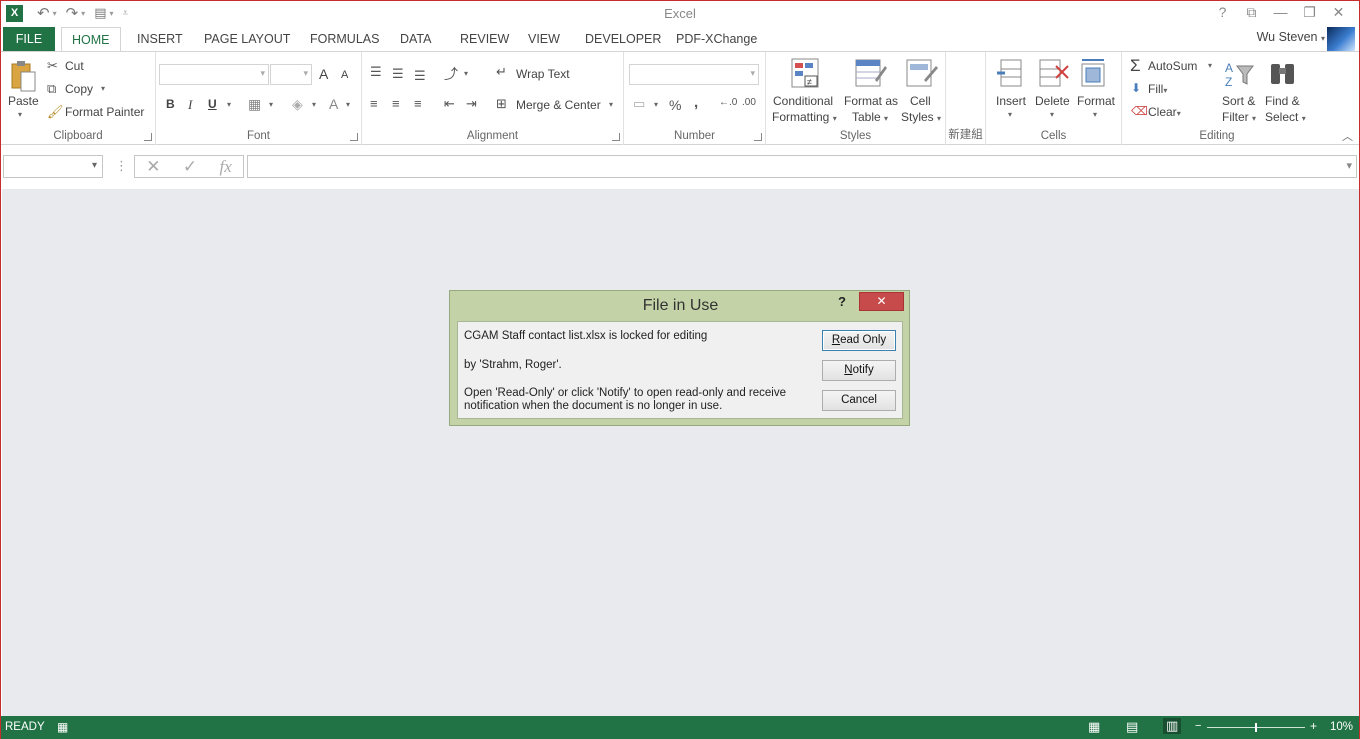  What do you see at coordinates (418, 103) in the screenshot?
I see `align-right-icon: ≡` at bounding box center [418, 103].